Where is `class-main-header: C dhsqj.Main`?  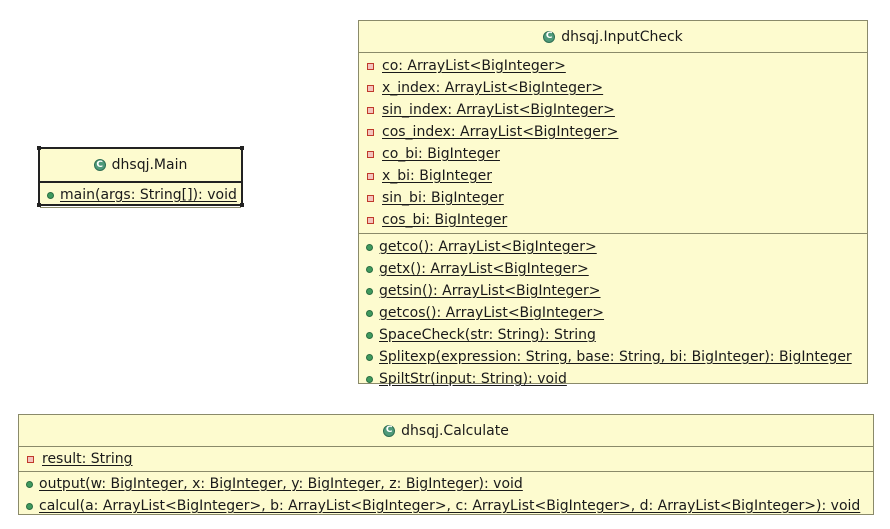
class-main-header: C dhsqj.Main is located at coordinates (140, 166).